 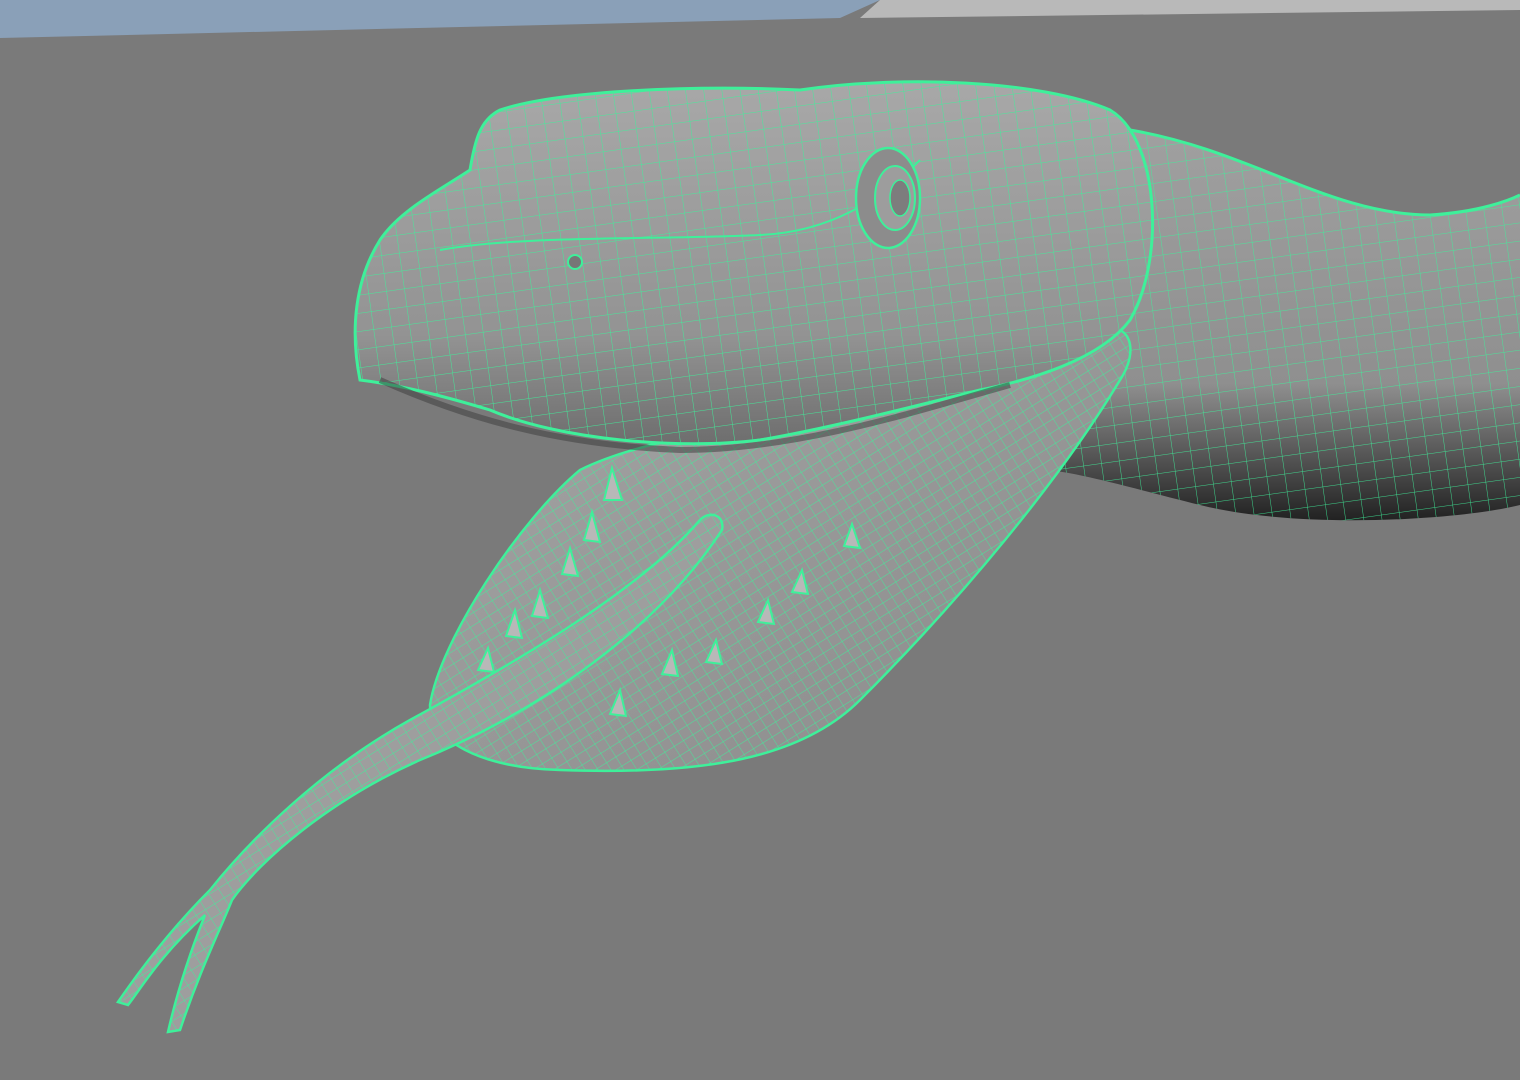 I want to click on horizon, so click(x=760, y=19).